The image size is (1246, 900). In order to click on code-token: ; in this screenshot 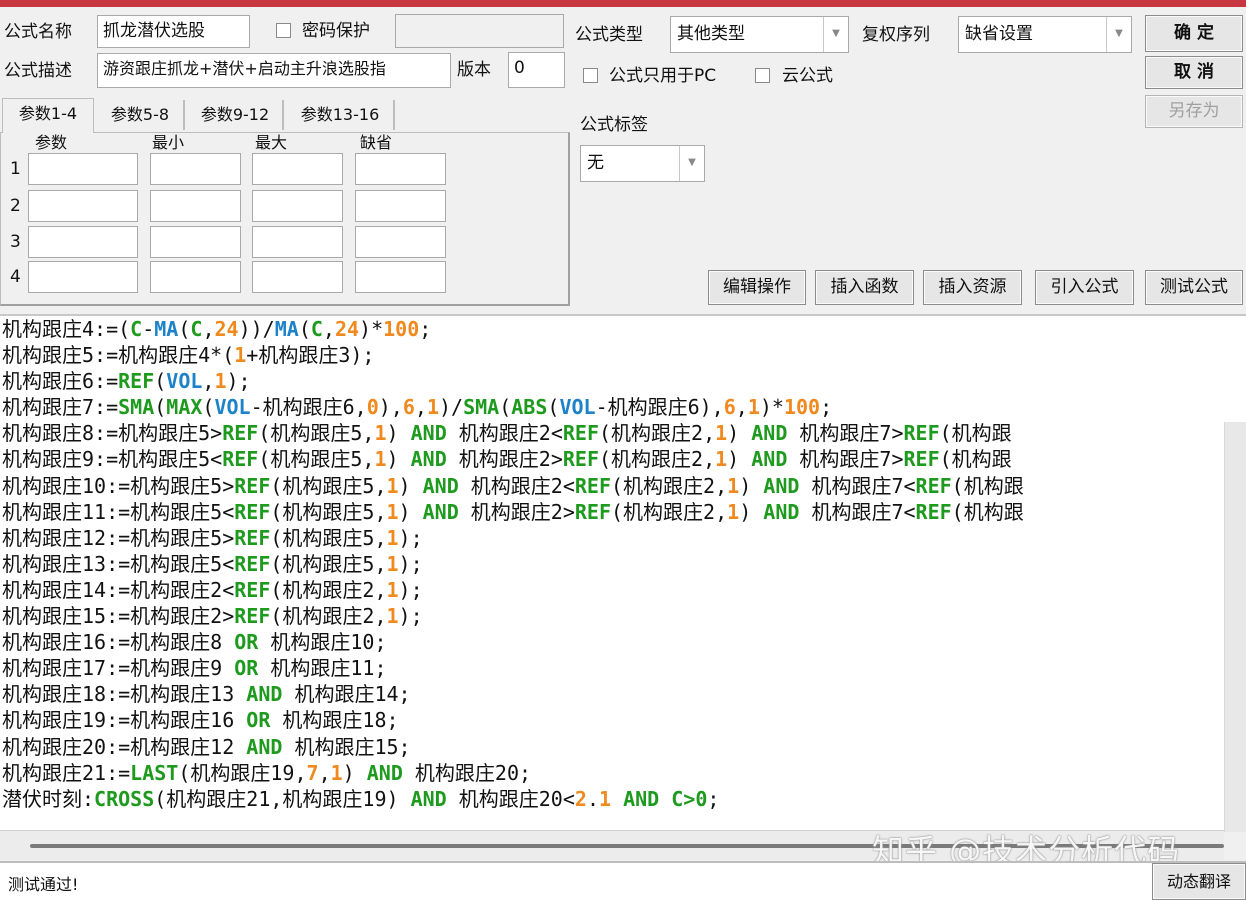, I will do `click(713, 798)`.